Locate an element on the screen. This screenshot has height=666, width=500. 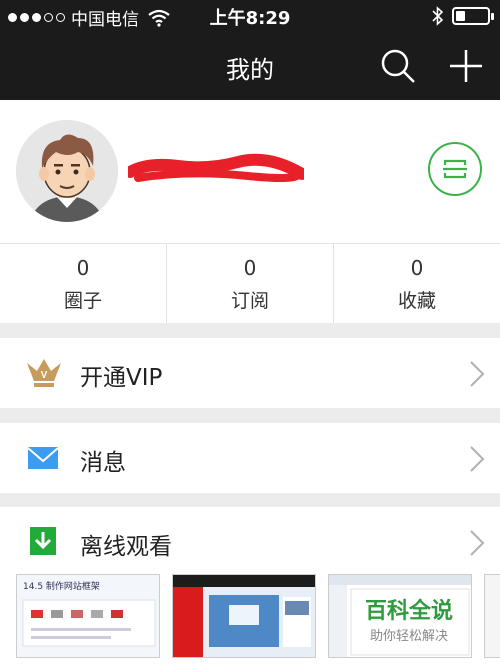
avatar is located at coordinates (67, 171).